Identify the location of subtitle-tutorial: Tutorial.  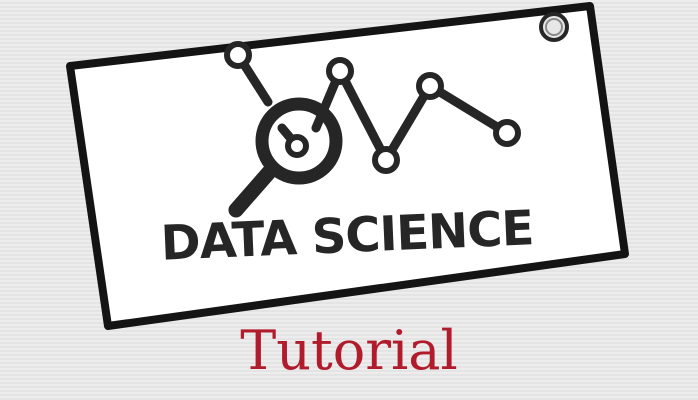
(349, 350).